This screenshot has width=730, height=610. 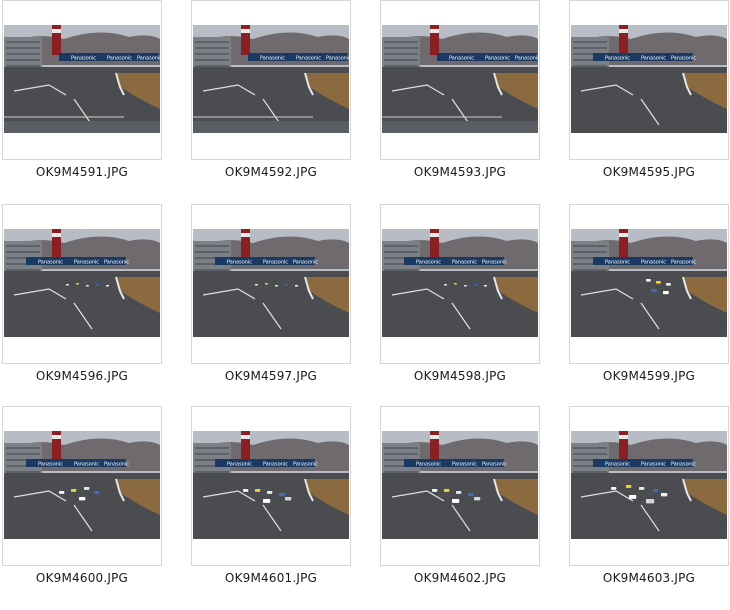 I want to click on file-thumbnail-item: Panasonic Panasonic Panasonic OK9M4597.JPG, so click(x=271, y=296).